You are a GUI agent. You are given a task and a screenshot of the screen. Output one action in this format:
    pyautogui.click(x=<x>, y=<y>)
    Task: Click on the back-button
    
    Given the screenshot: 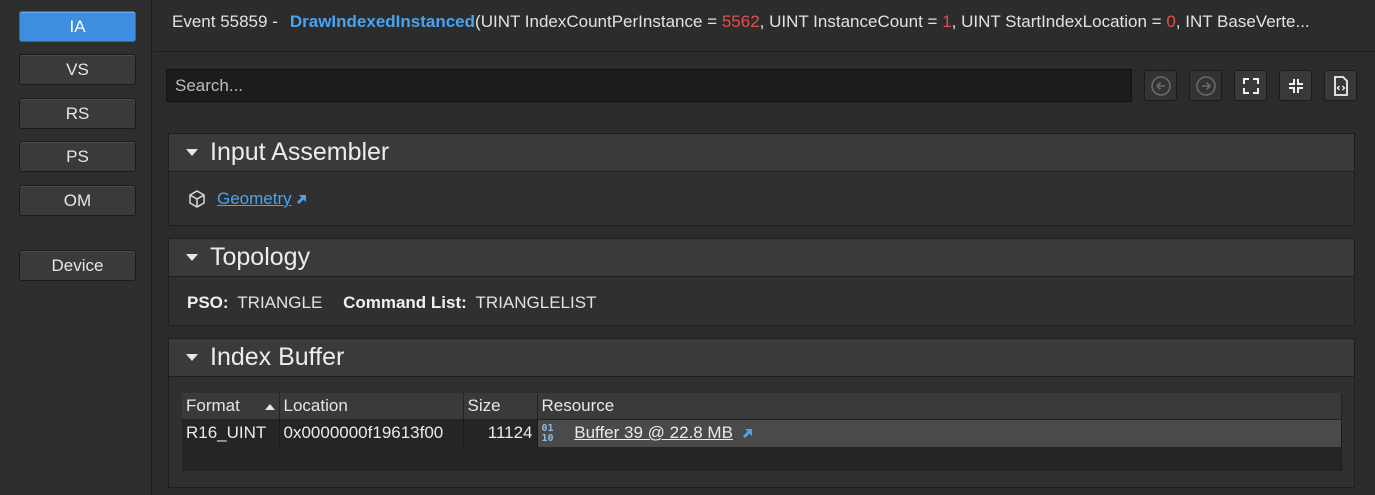 What is the action you would take?
    pyautogui.click(x=1160, y=85)
    